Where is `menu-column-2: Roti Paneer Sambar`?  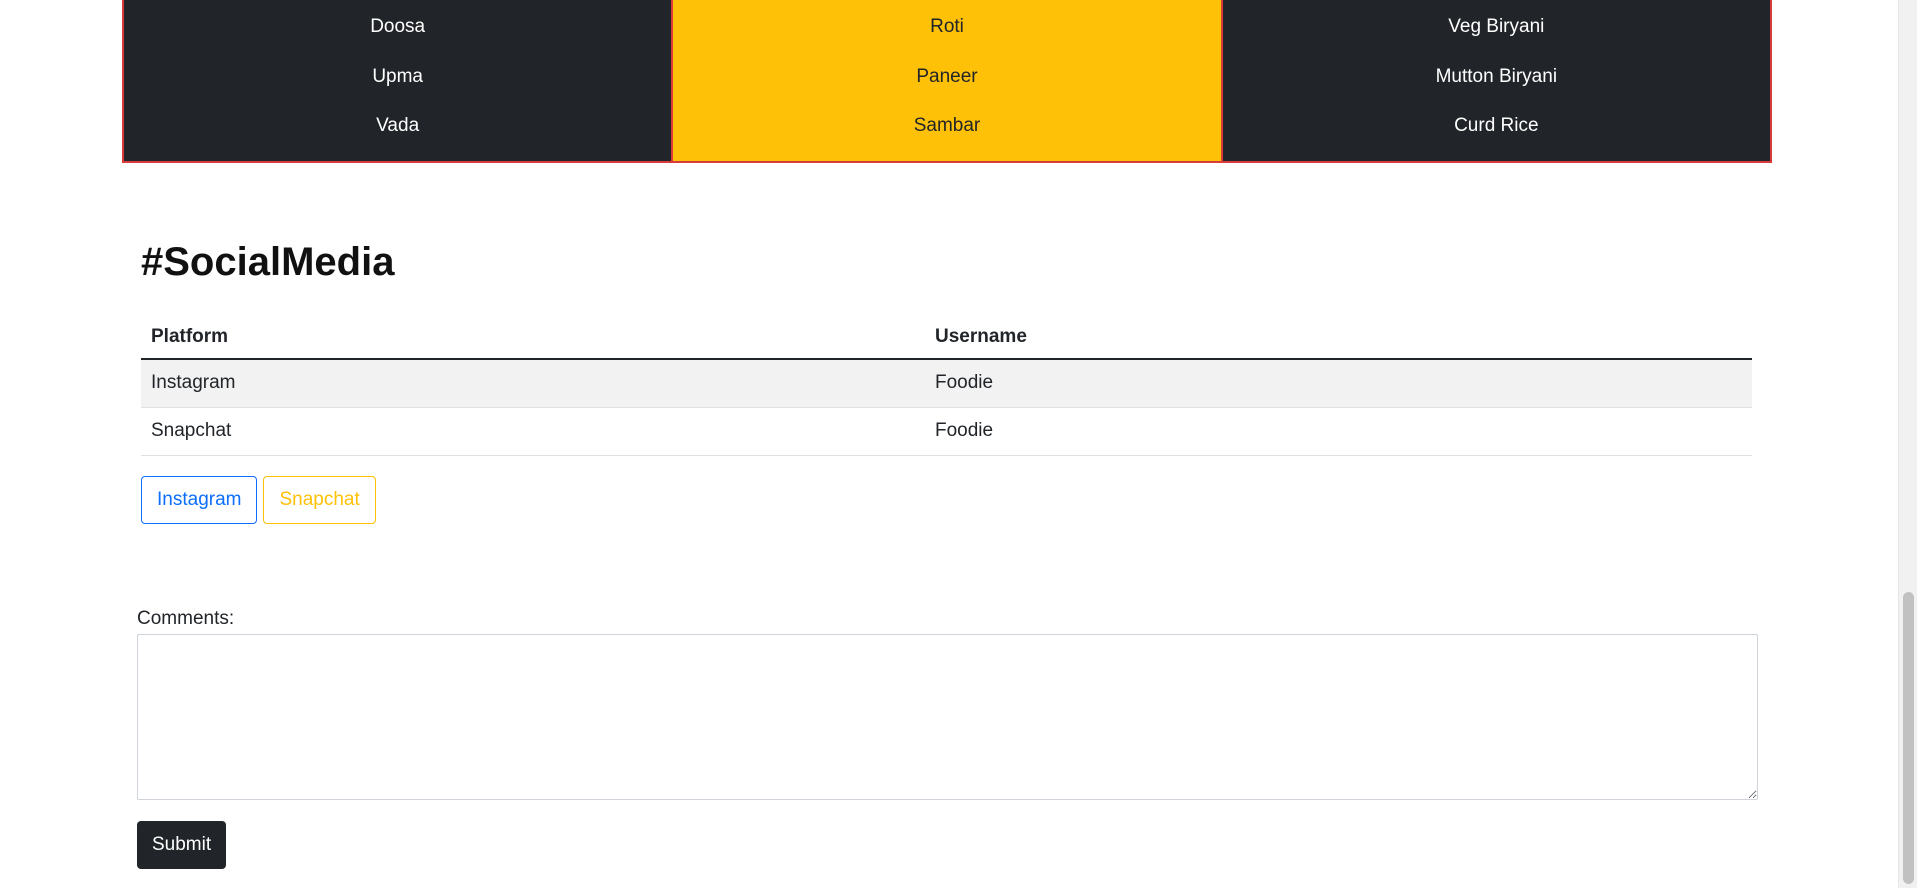 menu-column-2: Roti Paneer Sambar is located at coordinates (947, 80).